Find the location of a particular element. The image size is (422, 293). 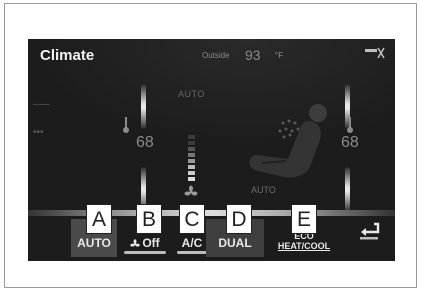

callout-b: B is located at coordinates (149, 219).